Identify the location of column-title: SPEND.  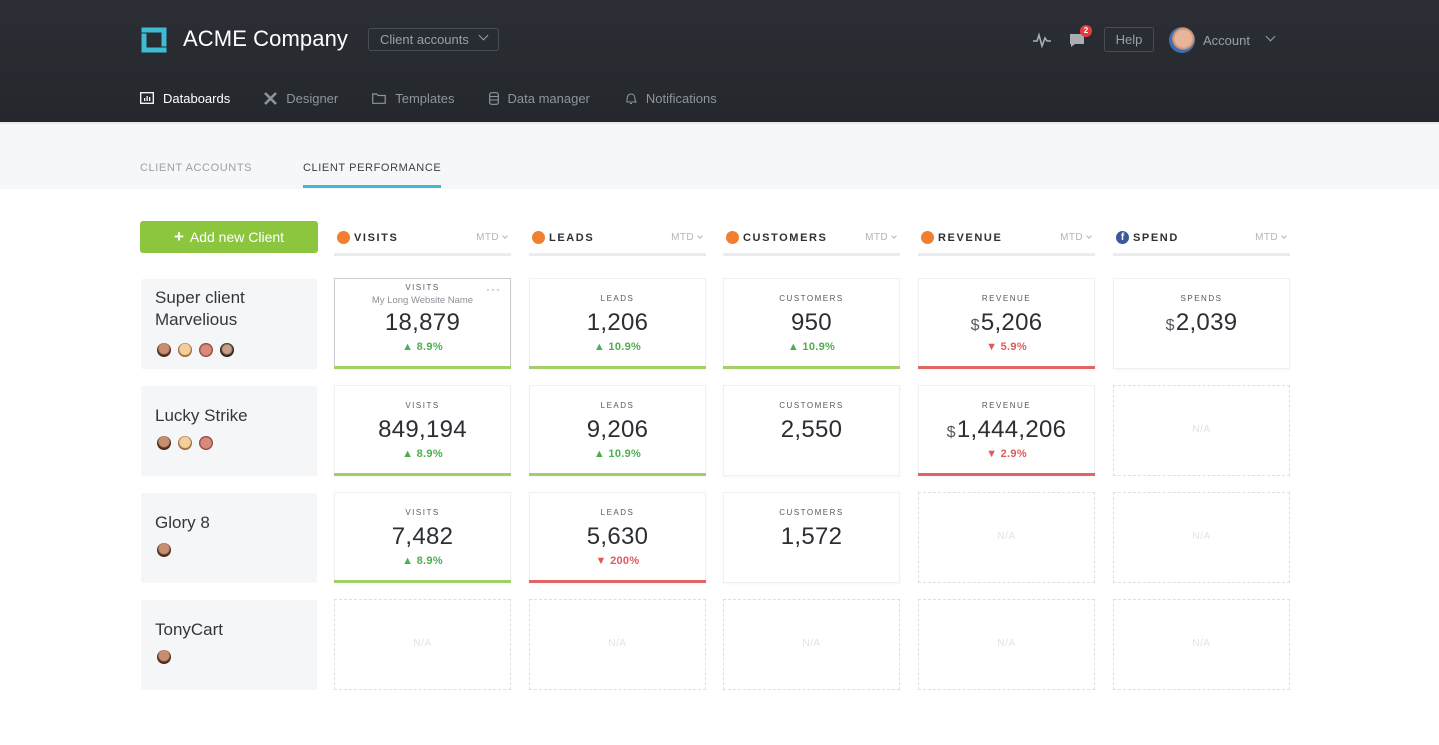
(1156, 238).